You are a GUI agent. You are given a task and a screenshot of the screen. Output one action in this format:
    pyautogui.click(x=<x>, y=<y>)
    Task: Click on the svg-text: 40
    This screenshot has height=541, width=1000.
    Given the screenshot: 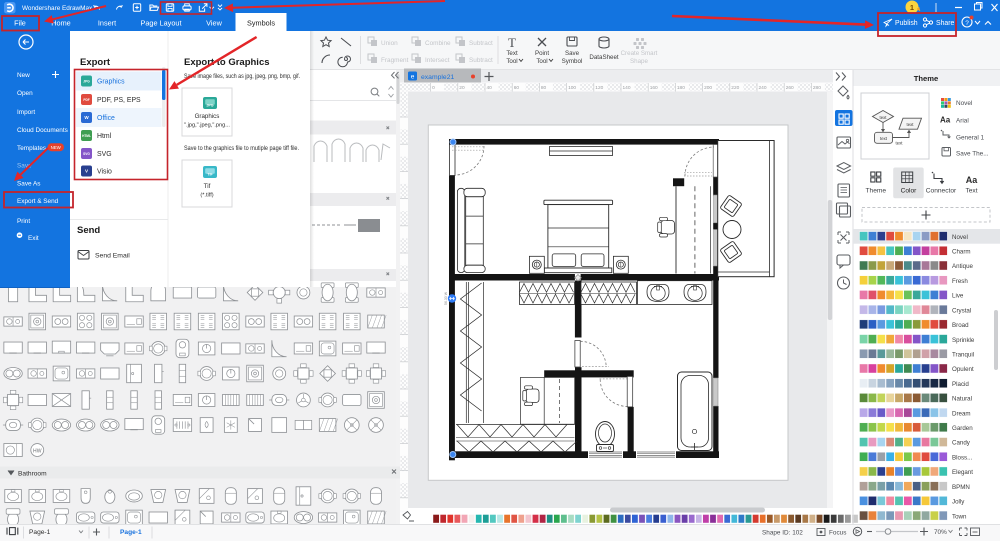 What is the action you would take?
    pyautogui.click(x=490, y=88)
    